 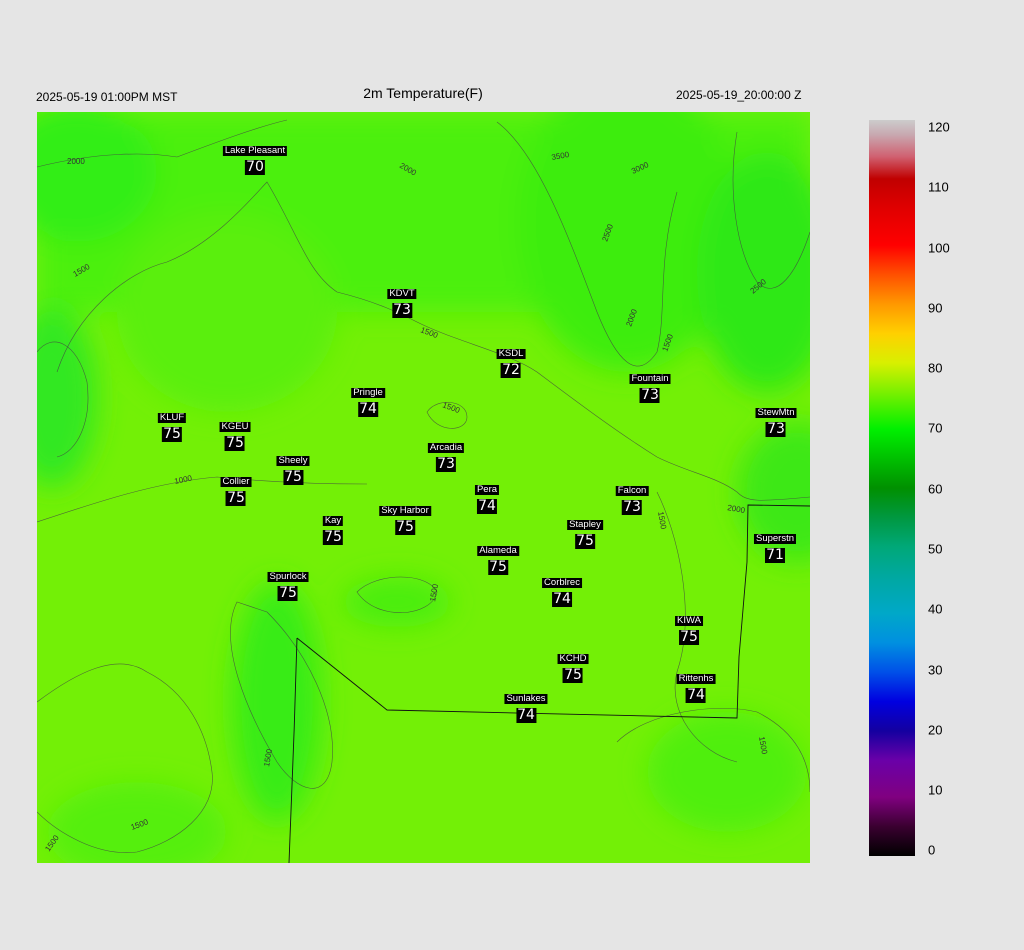 I want to click on station-temp: 70, so click(x=255, y=167).